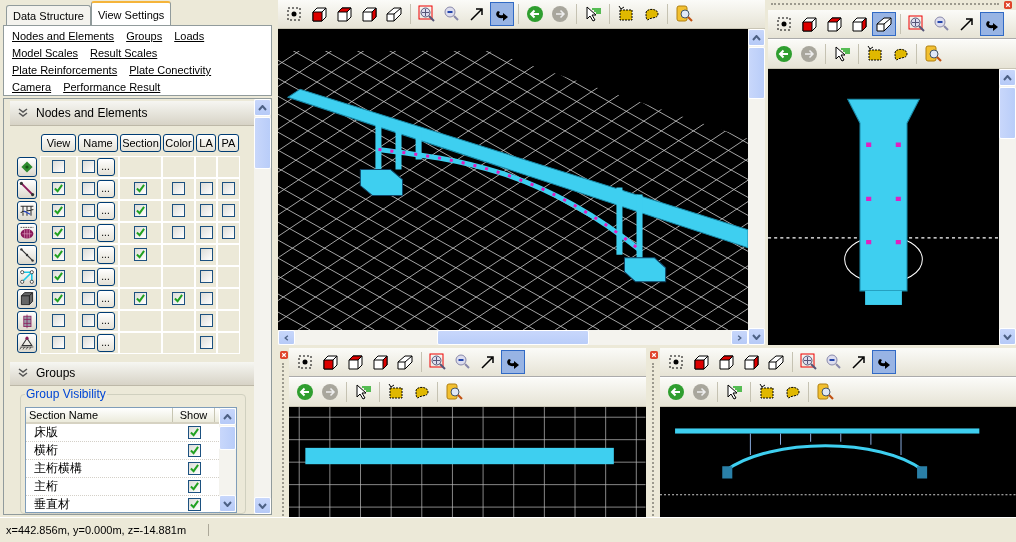 This screenshot has width=1016, height=542. What do you see at coordinates (48, 15) in the screenshot?
I see `tab: Data Structure` at bounding box center [48, 15].